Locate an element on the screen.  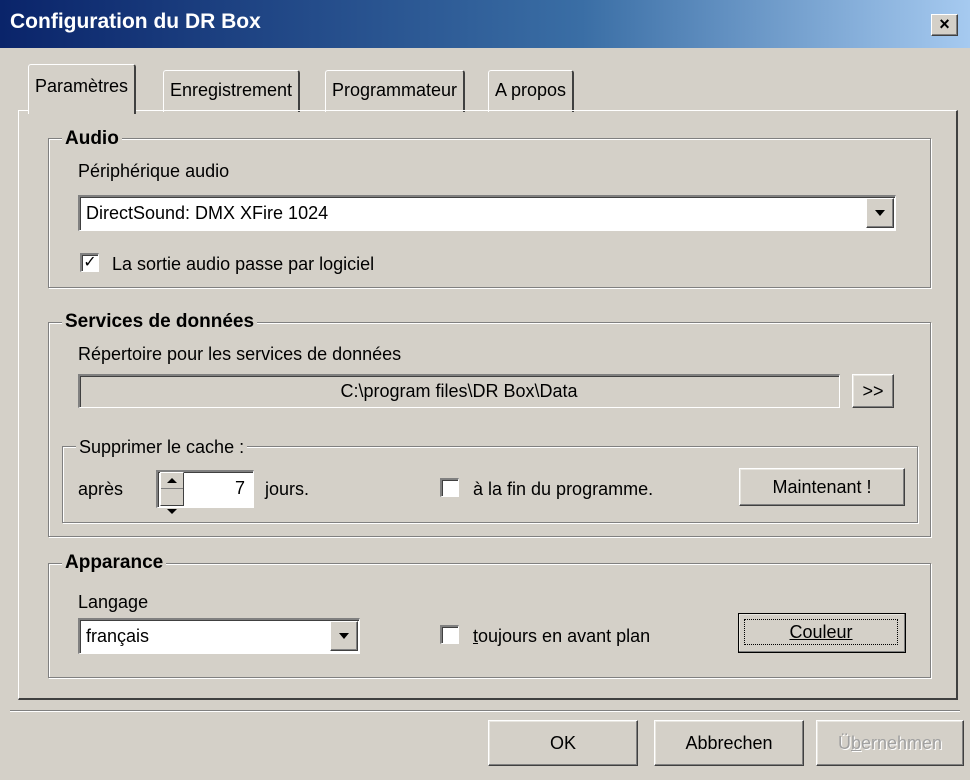
footer-separator is located at coordinates (485, 711).